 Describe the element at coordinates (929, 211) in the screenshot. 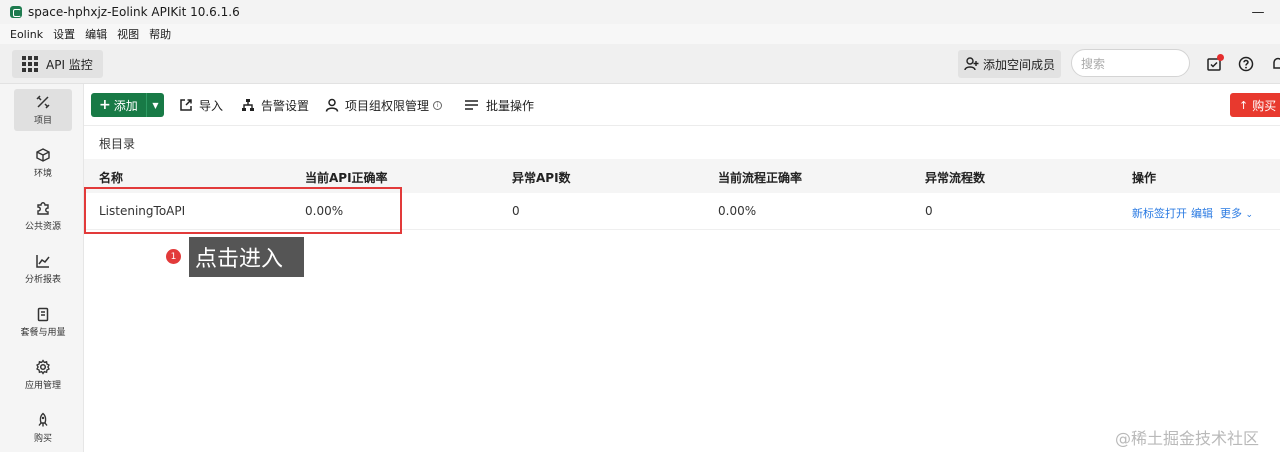

I see `flow-errors: 0` at that location.